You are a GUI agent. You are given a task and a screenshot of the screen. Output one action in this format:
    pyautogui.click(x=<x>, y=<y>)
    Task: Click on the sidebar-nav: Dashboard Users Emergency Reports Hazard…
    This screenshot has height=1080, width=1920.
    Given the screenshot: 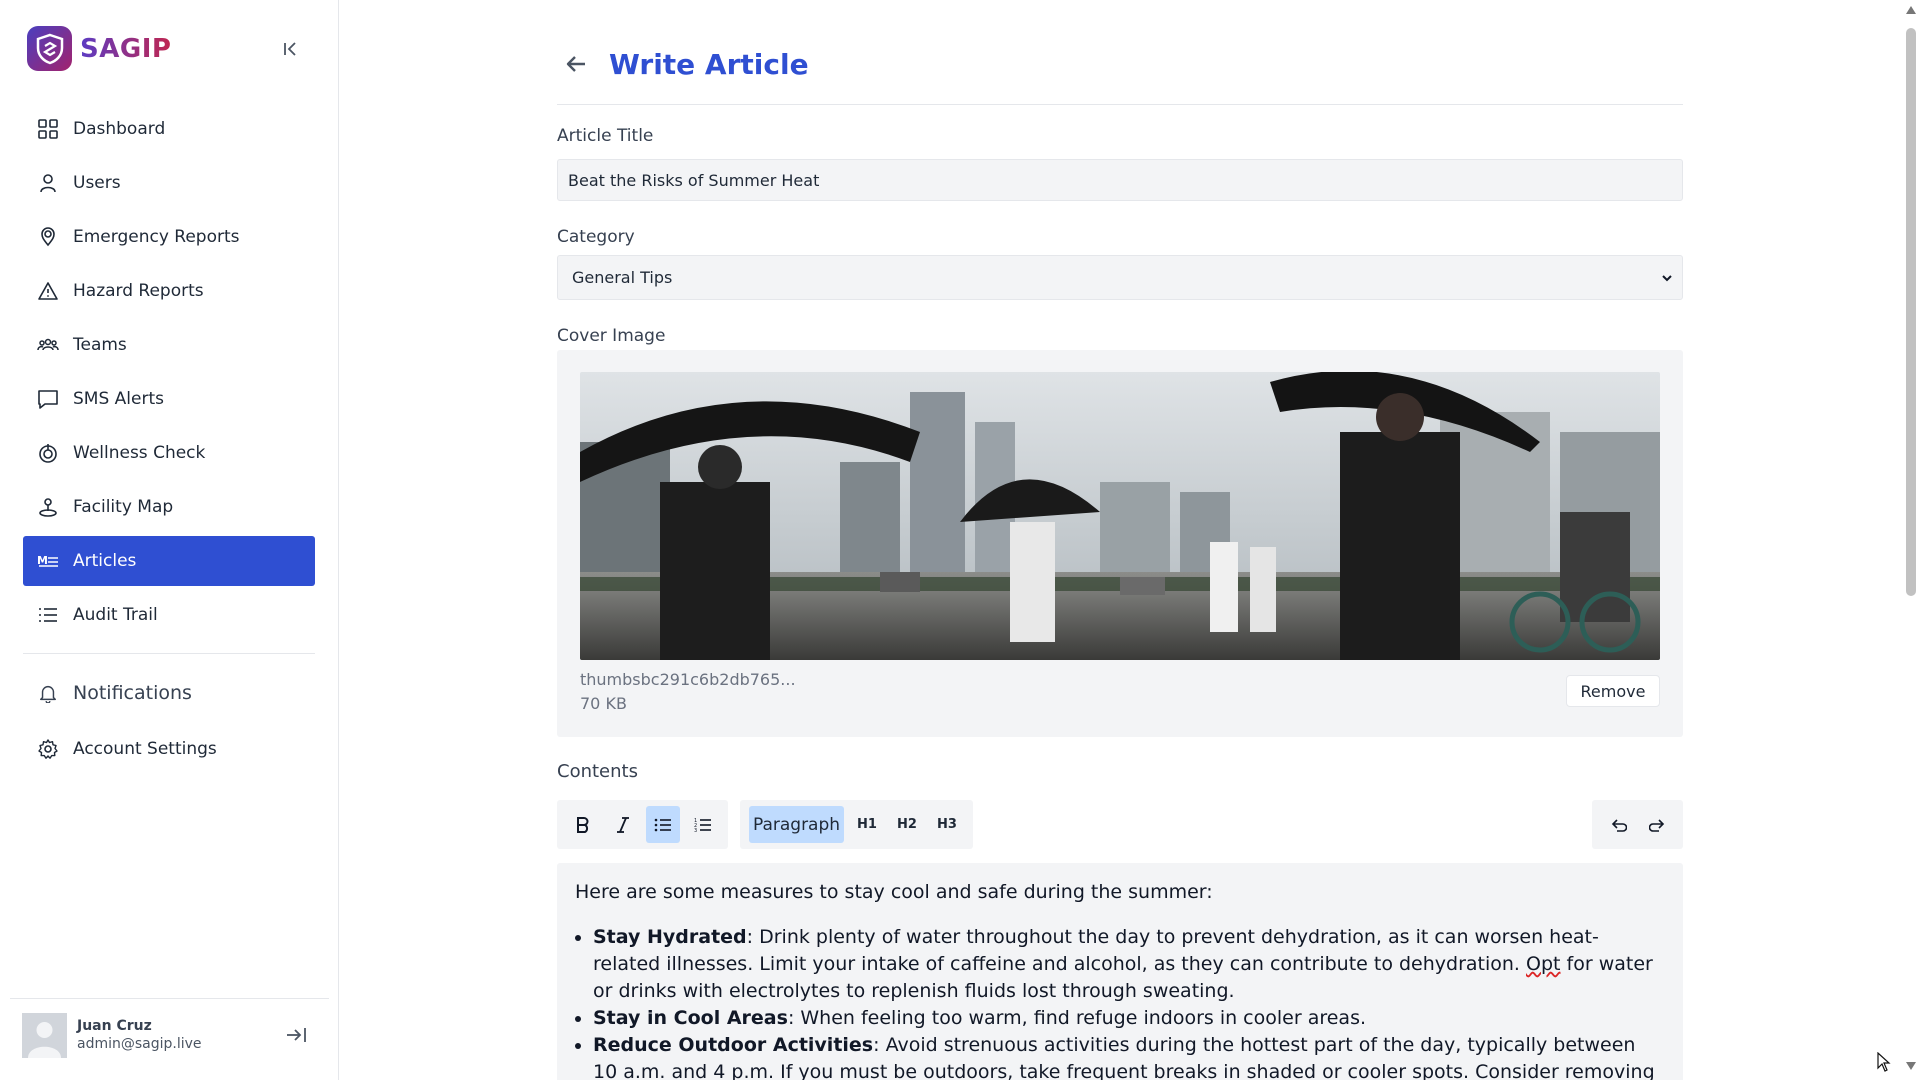 What is the action you would take?
    pyautogui.click(x=169, y=374)
    